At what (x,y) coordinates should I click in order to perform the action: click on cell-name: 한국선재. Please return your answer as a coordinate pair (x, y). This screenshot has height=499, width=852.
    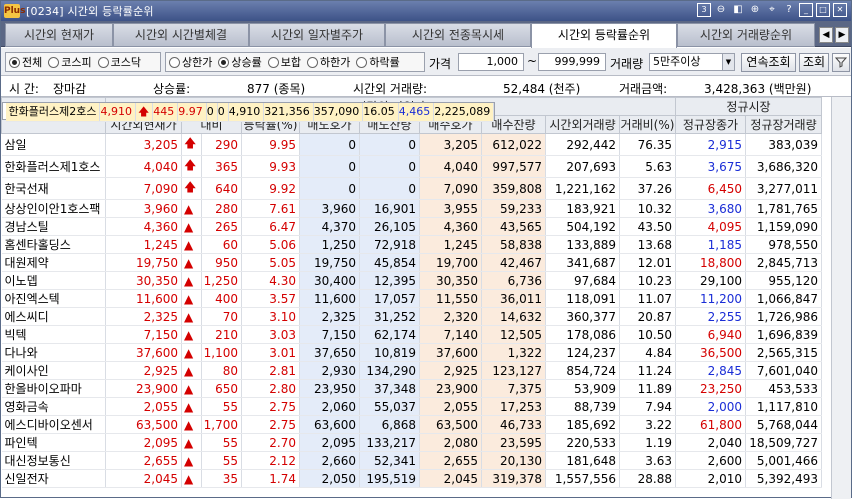
    Looking at the image, I should click on (53, 188).